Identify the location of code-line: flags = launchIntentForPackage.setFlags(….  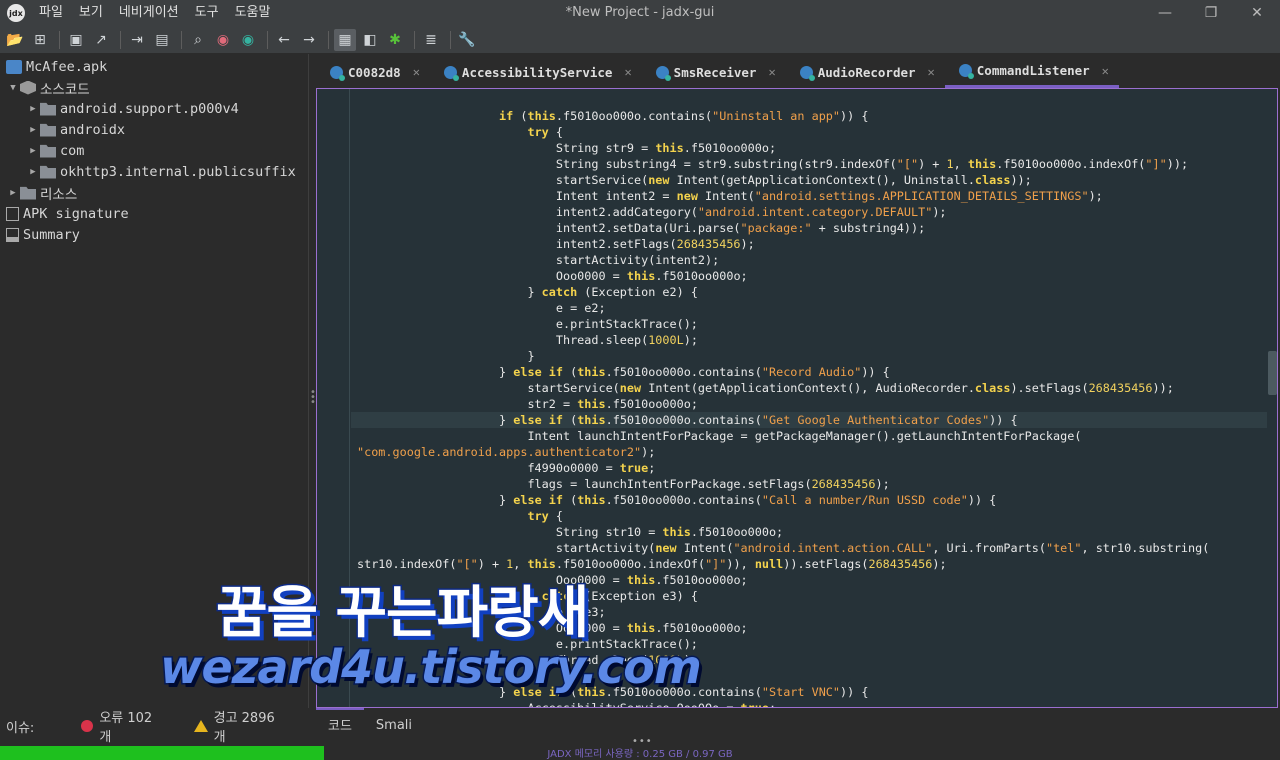
(812, 484).